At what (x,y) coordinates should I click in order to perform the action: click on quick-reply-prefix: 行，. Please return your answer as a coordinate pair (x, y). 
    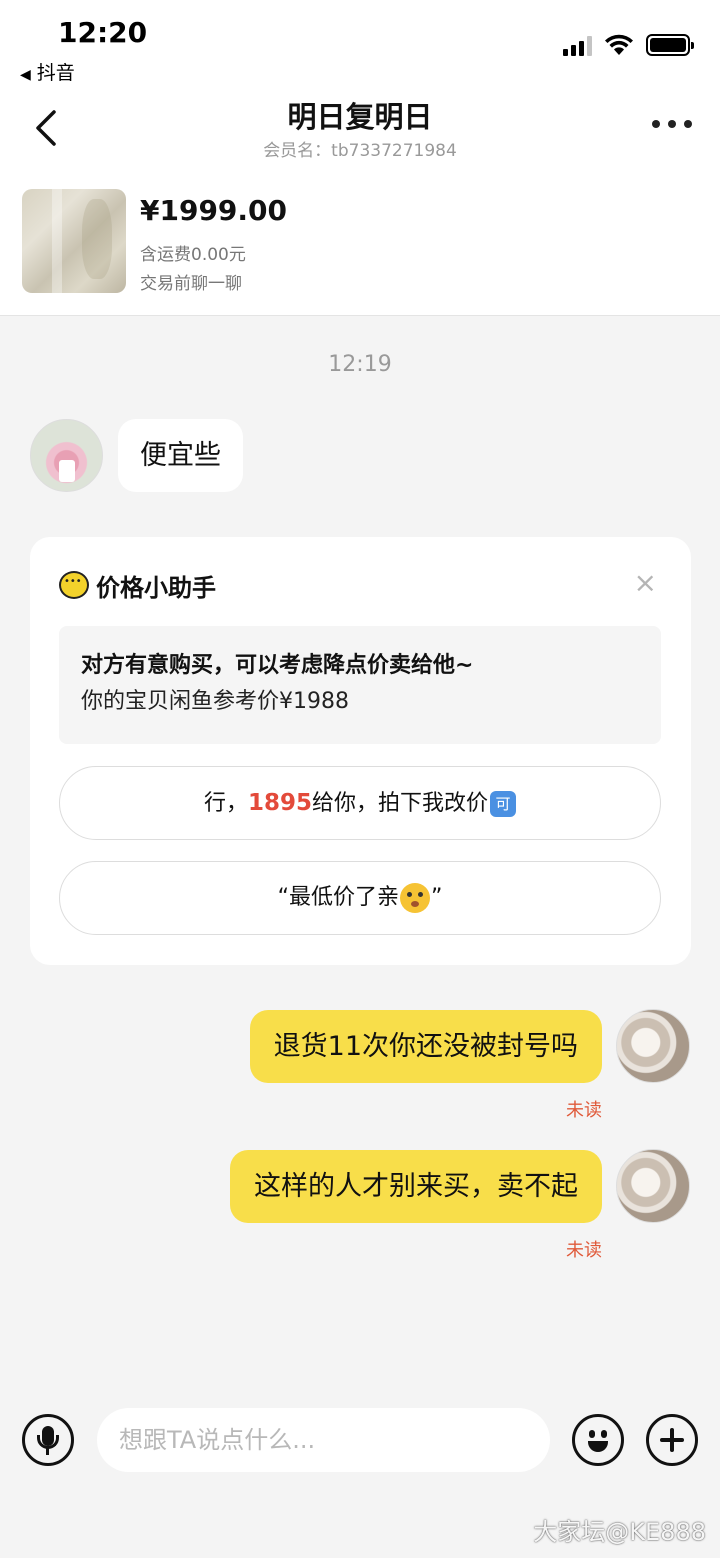
    Looking at the image, I should click on (225, 803).